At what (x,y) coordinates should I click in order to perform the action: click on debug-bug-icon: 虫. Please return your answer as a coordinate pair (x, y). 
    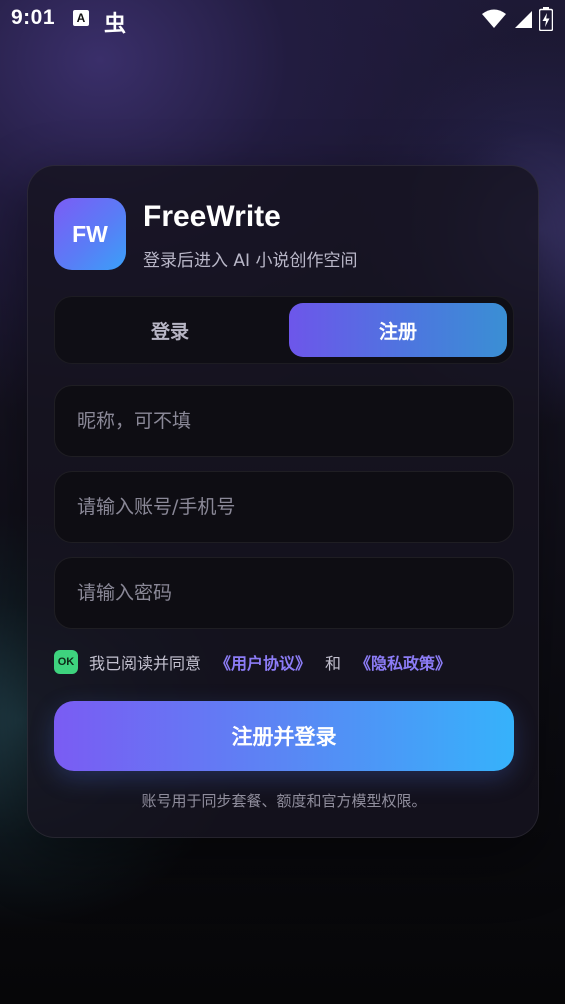
    Looking at the image, I should click on (115, 24).